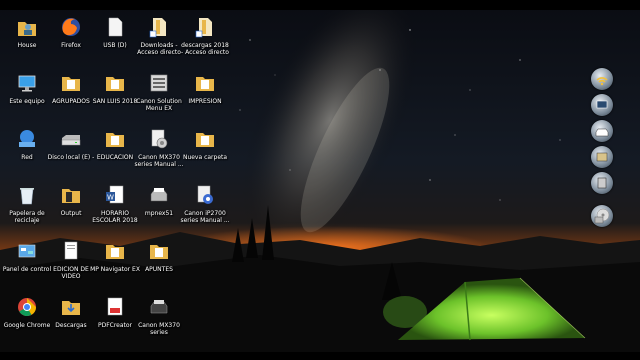 This screenshot has height=360, width=640. What do you see at coordinates (71, 101) in the screenshot?
I see `icon-label: AGRUPADOS` at bounding box center [71, 101].